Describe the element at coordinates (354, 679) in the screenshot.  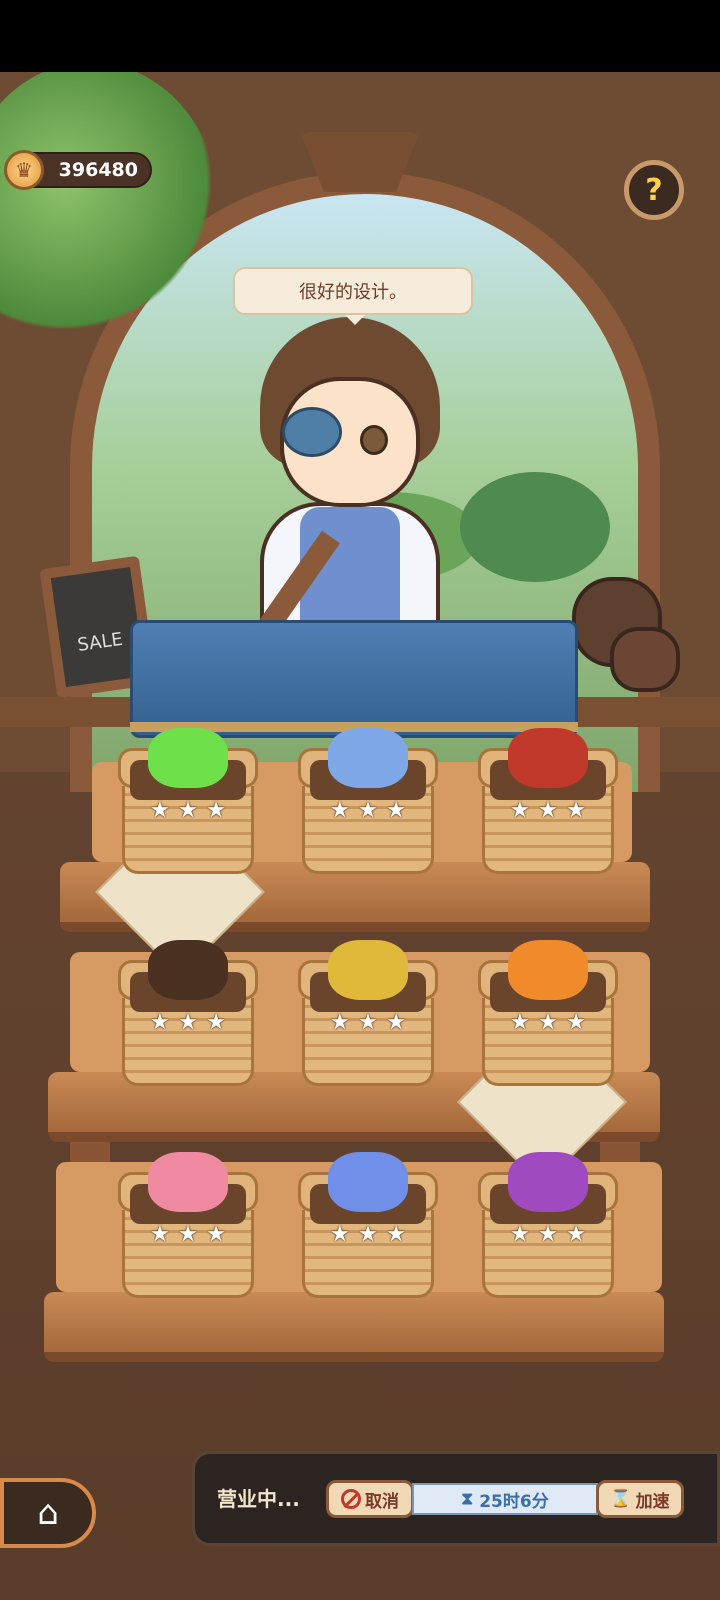
I see `blue-counter` at that location.